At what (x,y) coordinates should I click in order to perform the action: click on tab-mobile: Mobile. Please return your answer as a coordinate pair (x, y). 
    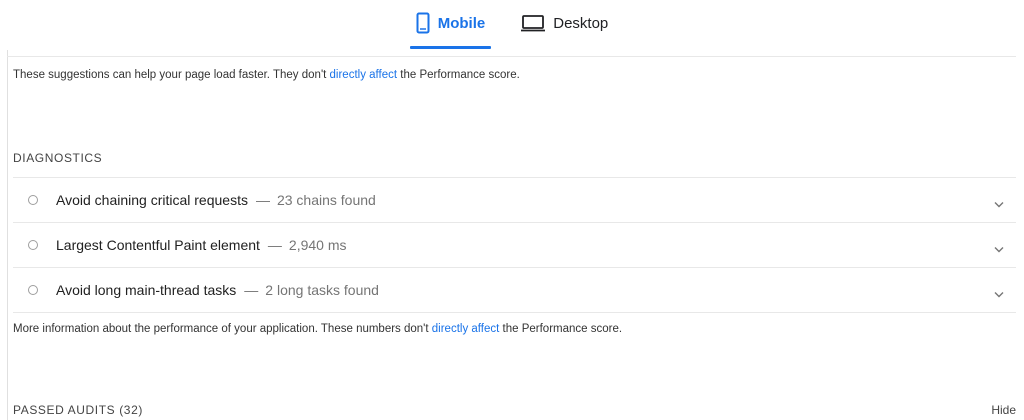
    Looking at the image, I should click on (450, 24).